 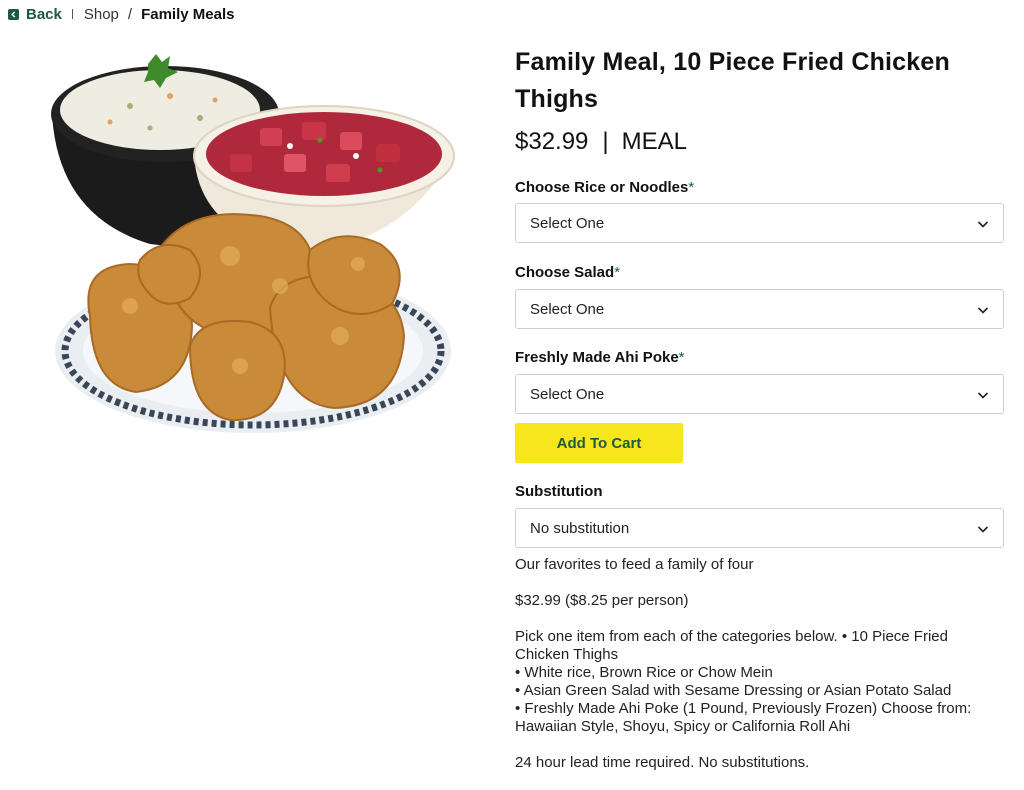 What do you see at coordinates (567, 223) in the screenshot?
I see `rice-noodles-value: Select One` at bounding box center [567, 223].